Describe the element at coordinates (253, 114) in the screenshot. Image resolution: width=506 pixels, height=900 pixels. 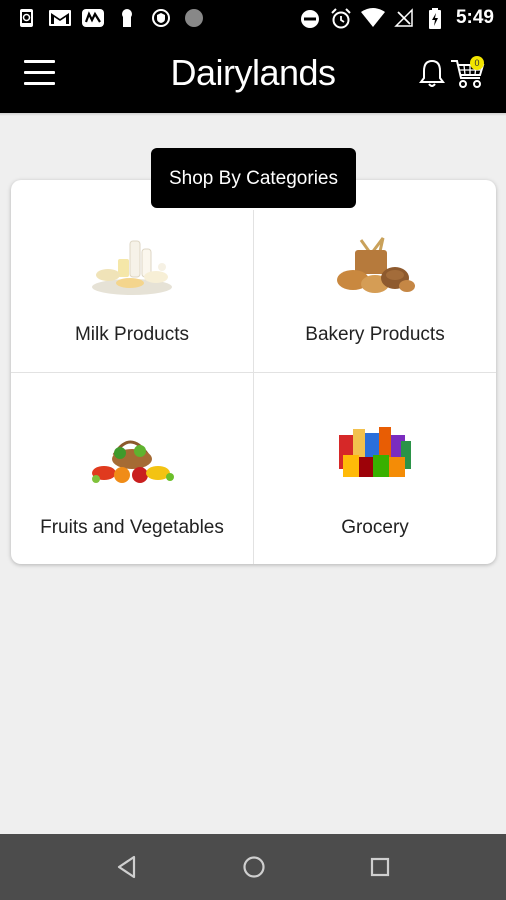
I see `app-bar-shadow` at that location.